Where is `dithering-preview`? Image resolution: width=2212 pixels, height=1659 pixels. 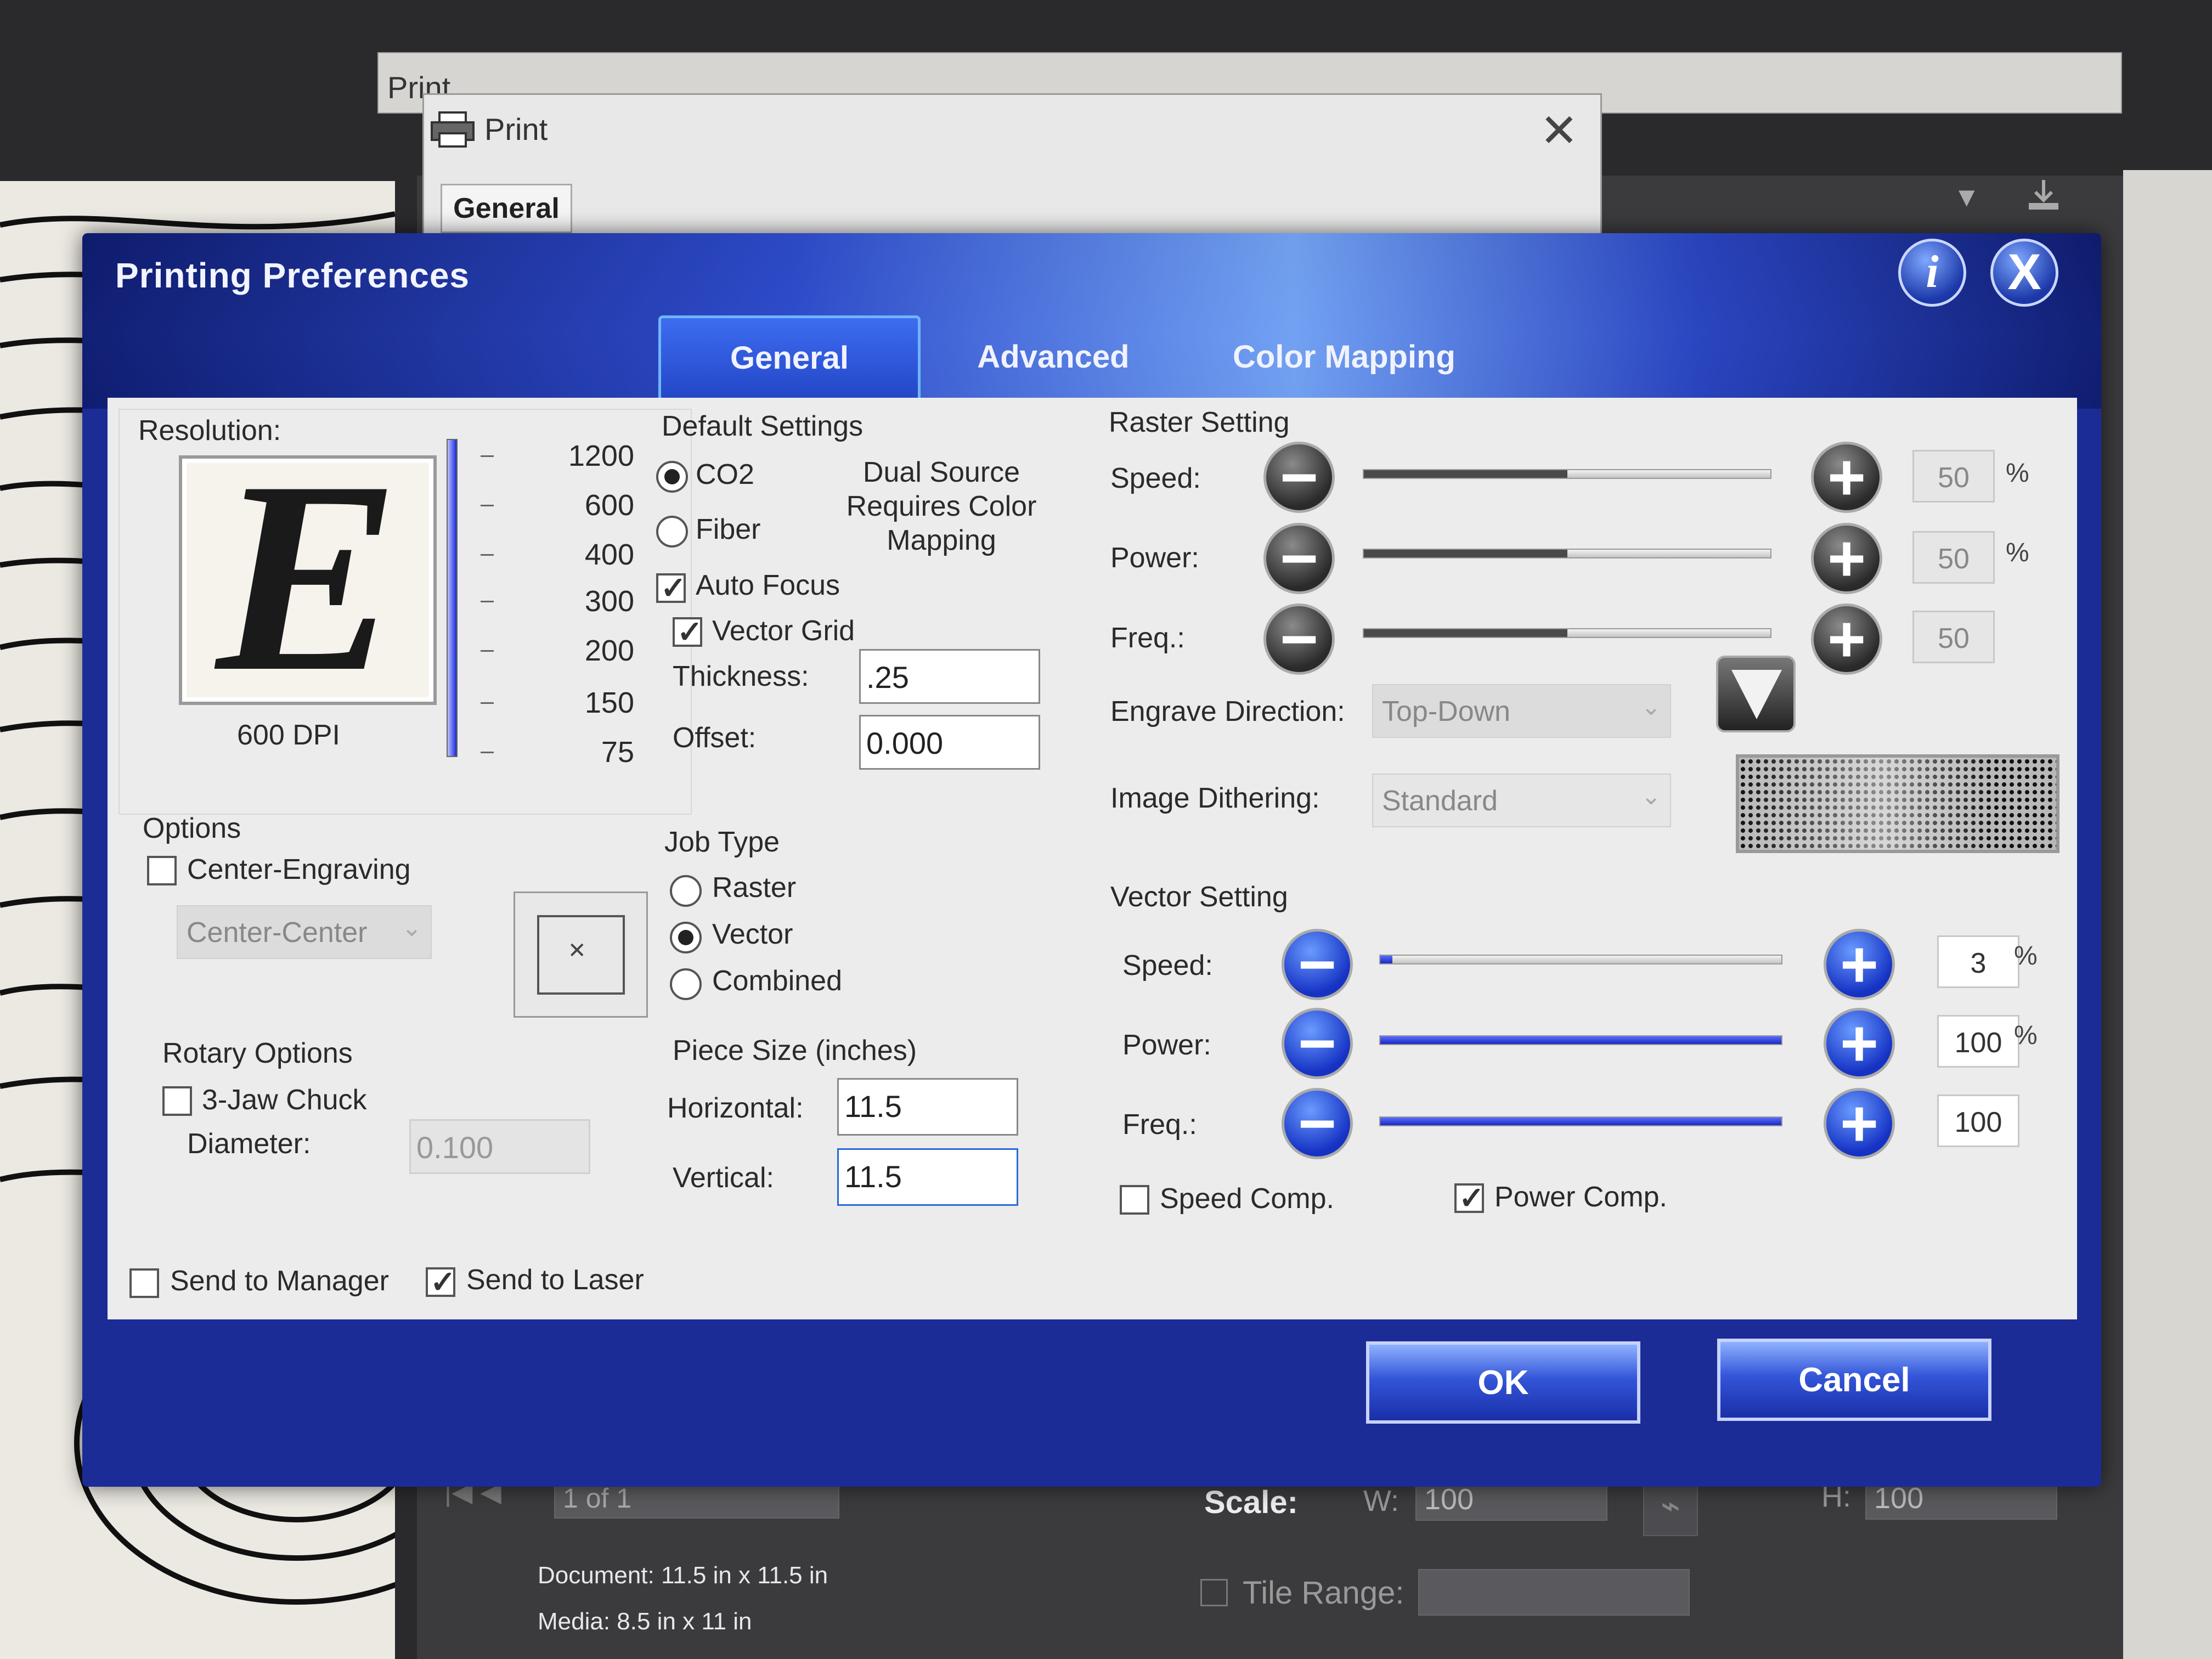 dithering-preview is located at coordinates (1898, 804).